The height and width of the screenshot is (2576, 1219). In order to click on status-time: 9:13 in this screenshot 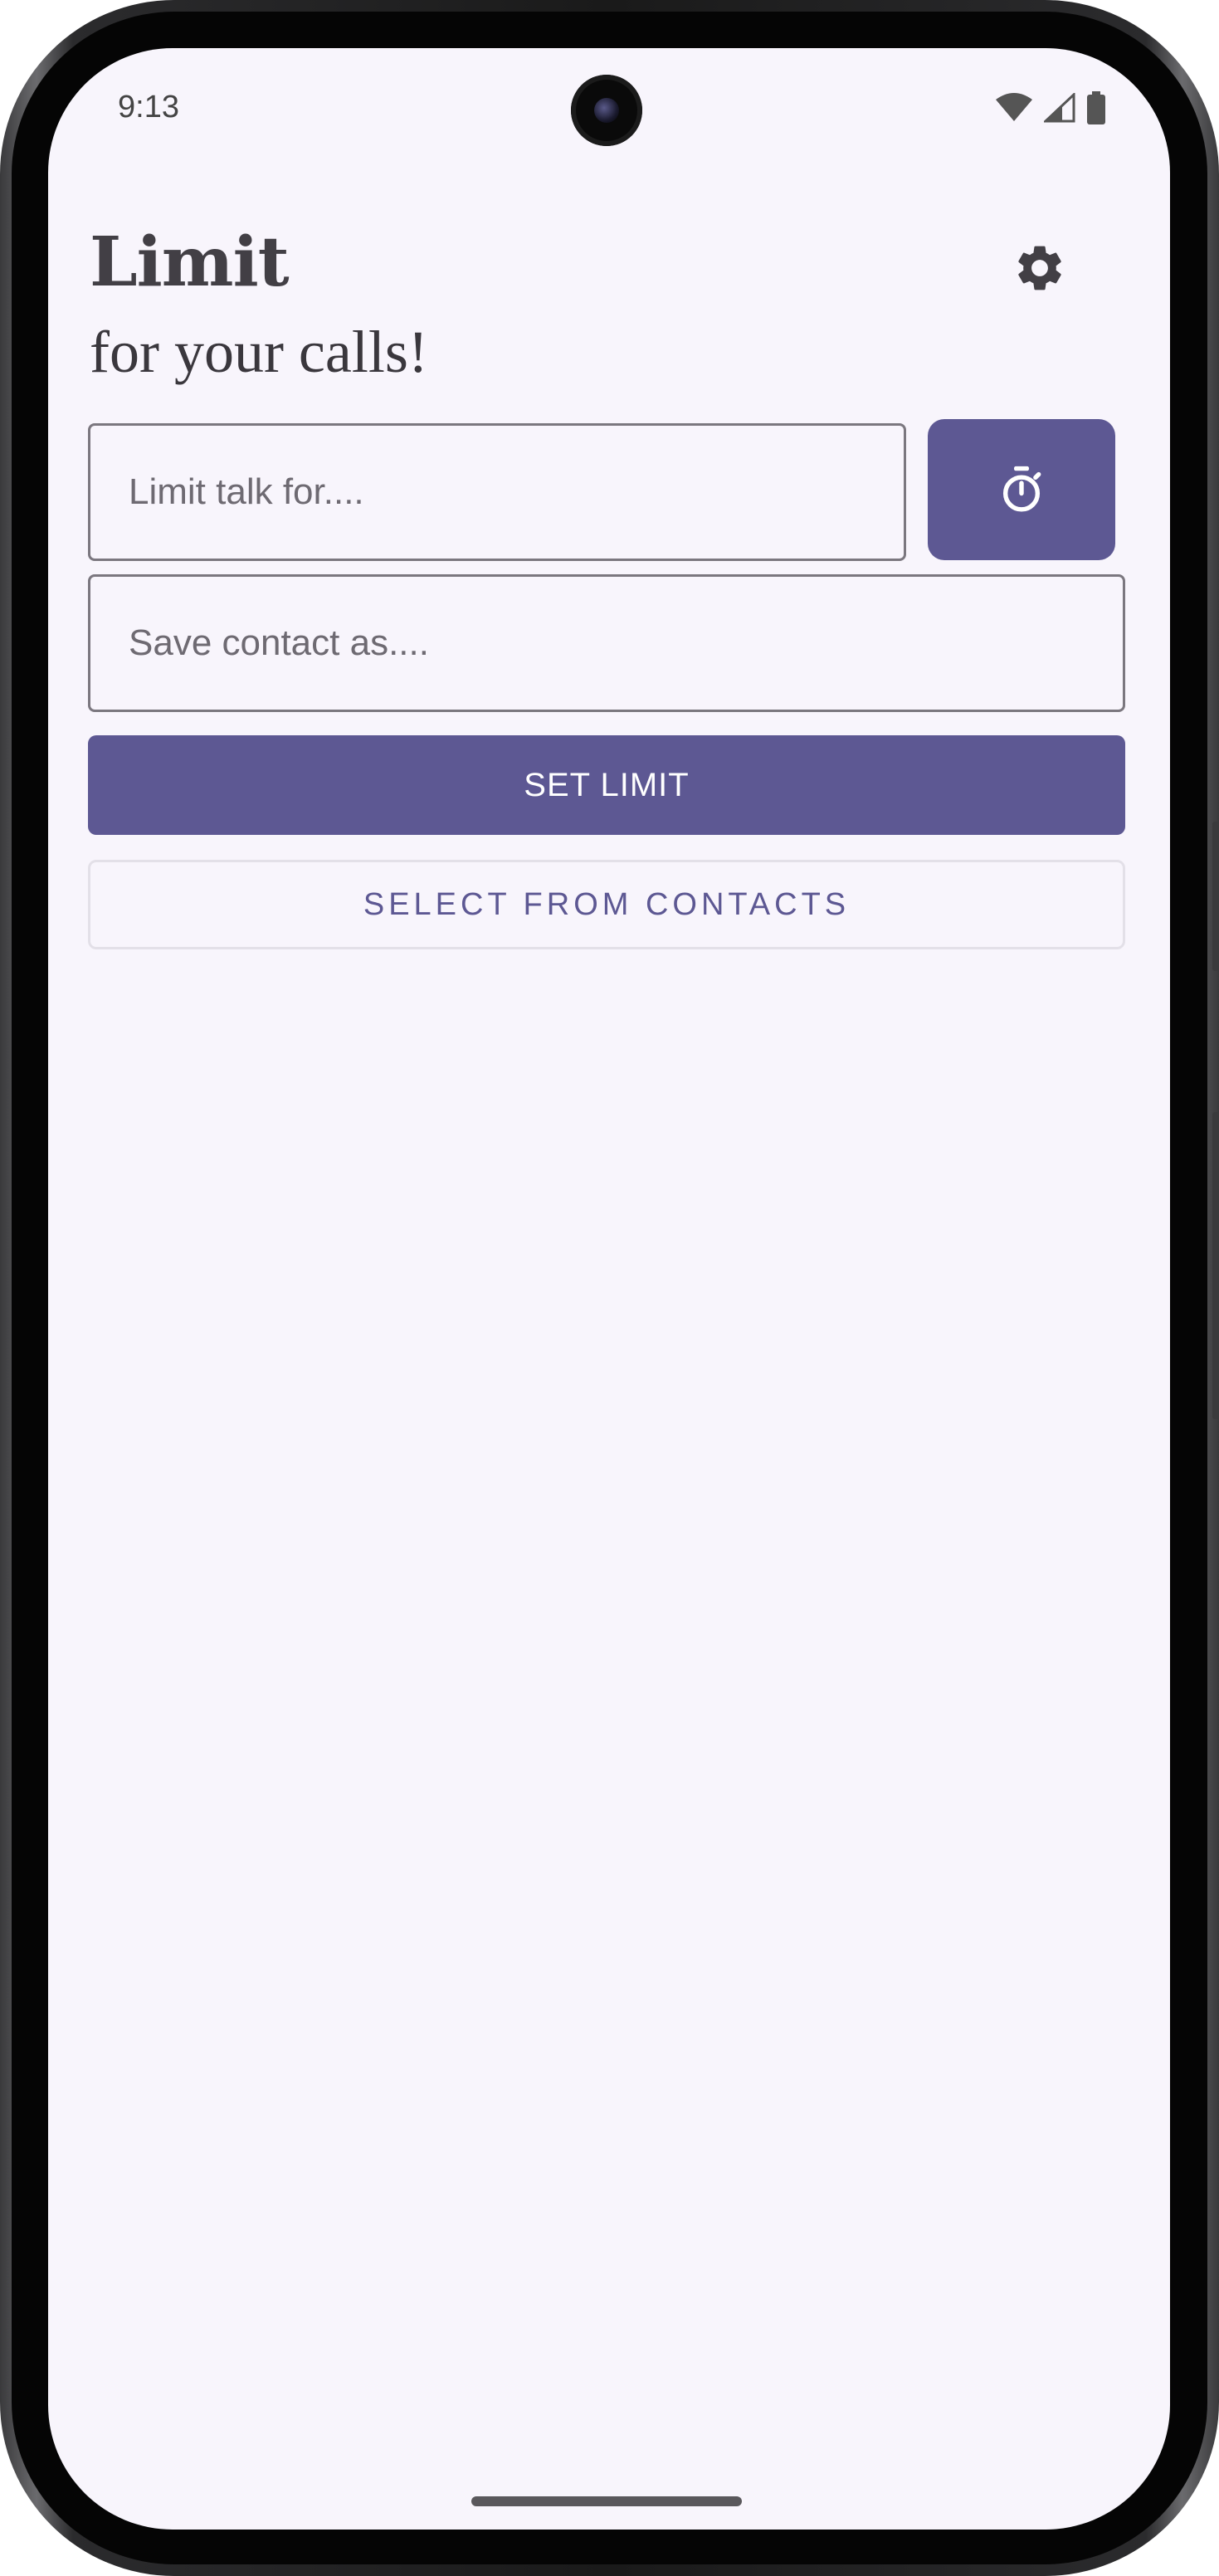, I will do `click(148, 107)`.